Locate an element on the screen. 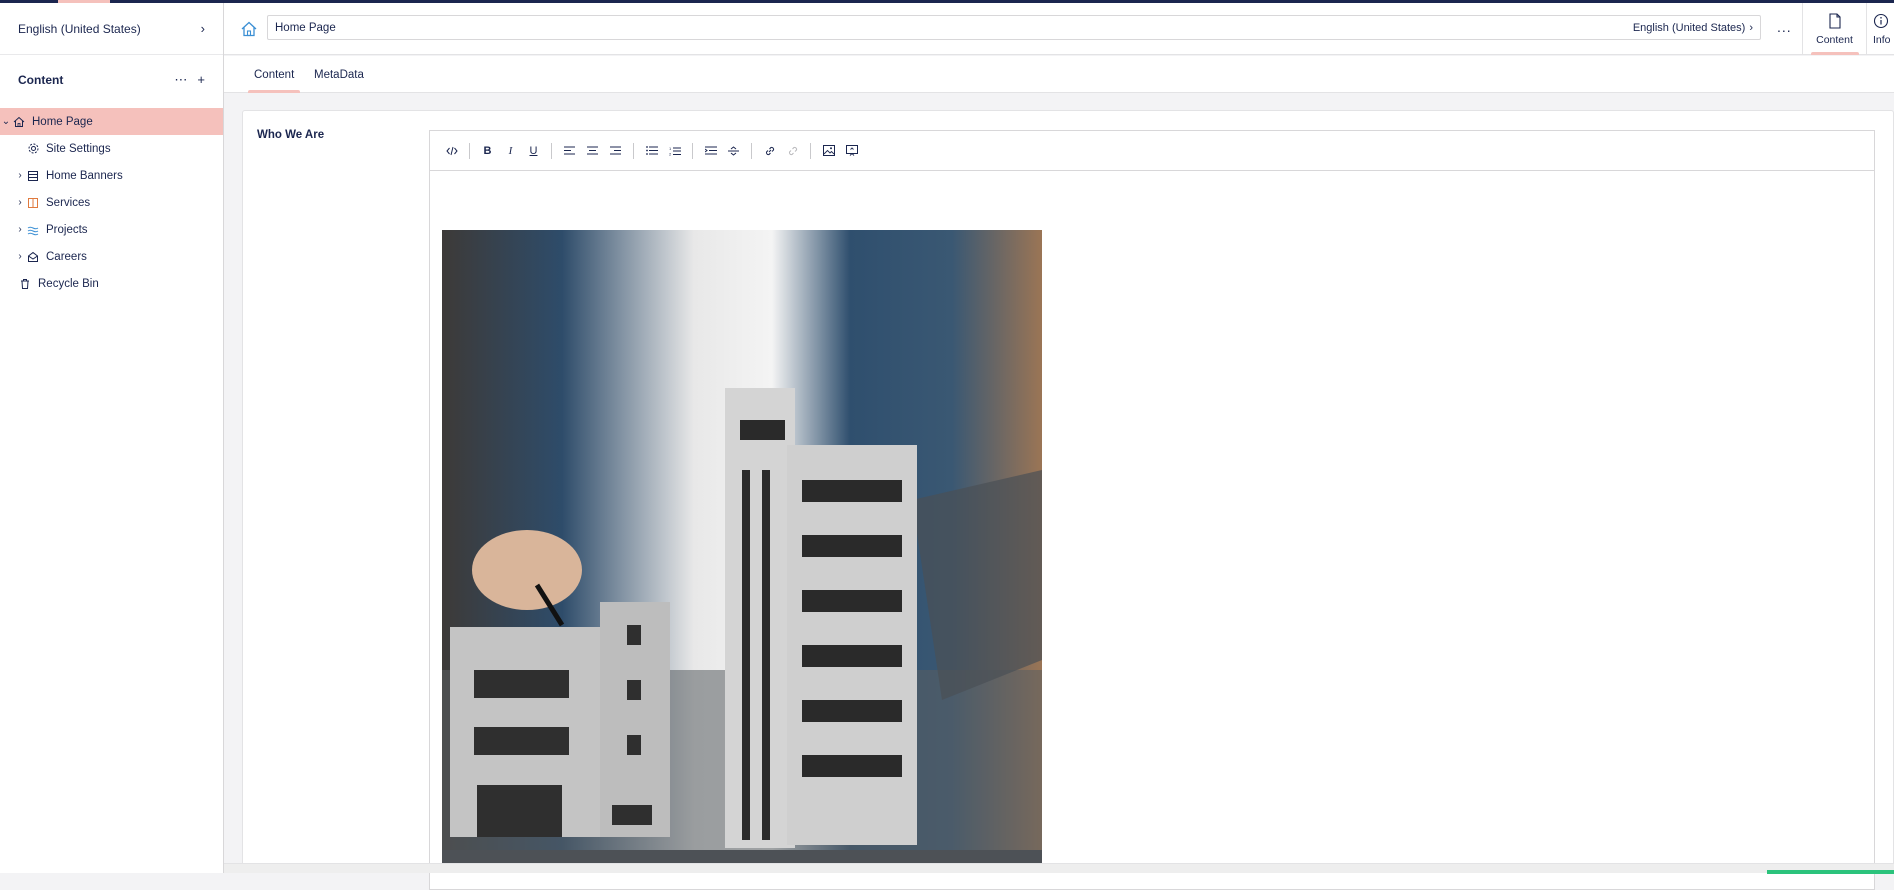  tree-item-home-banners: › Home Banners is located at coordinates (111, 175).